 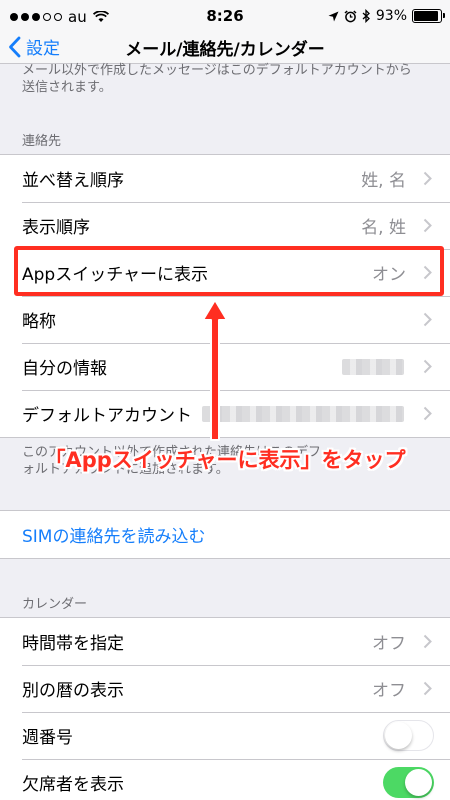 I want to click on row-label: 時間帯を指定, so click(x=73, y=644).